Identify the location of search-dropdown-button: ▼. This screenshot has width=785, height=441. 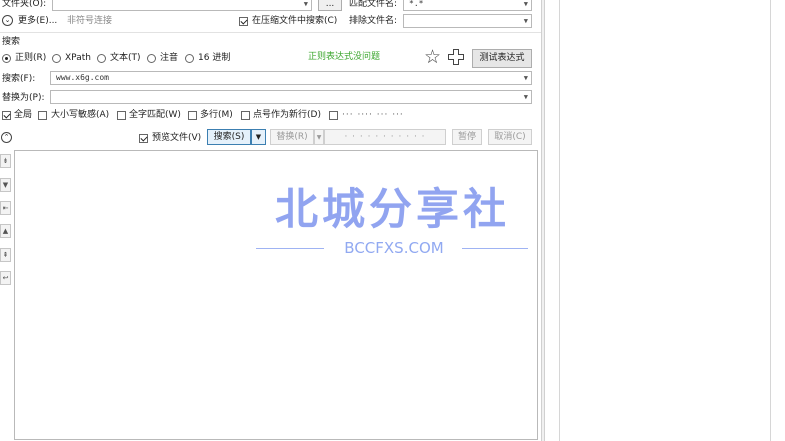
(258, 137).